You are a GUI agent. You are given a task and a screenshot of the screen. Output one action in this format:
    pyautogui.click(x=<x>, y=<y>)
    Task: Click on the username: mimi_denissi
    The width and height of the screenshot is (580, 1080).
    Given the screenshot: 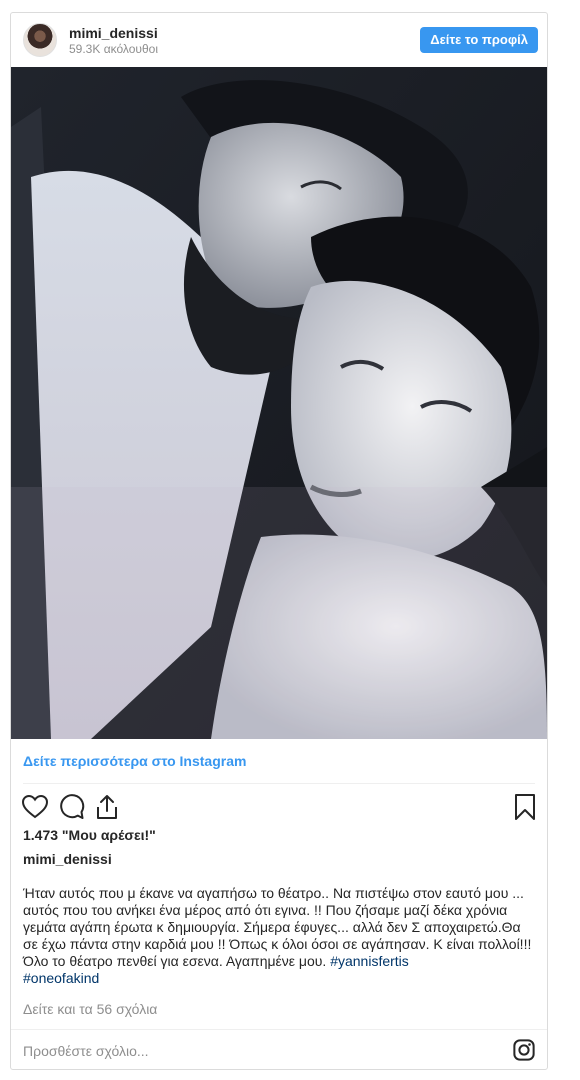 What is the action you would take?
    pyautogui.click(x=113, y=33)
    